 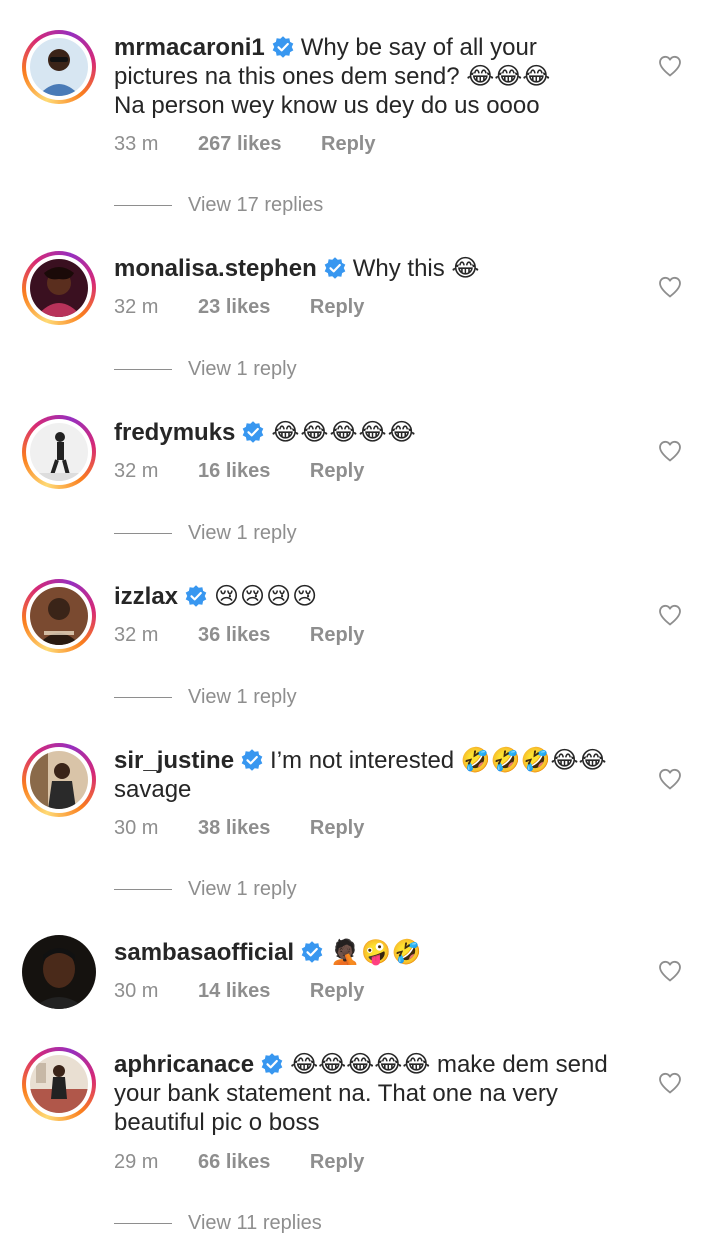 What do you see at coordinates (416, 268) in the screenshot?
I see `comment-text: Why this 😂` at bounding box center [416, 268].